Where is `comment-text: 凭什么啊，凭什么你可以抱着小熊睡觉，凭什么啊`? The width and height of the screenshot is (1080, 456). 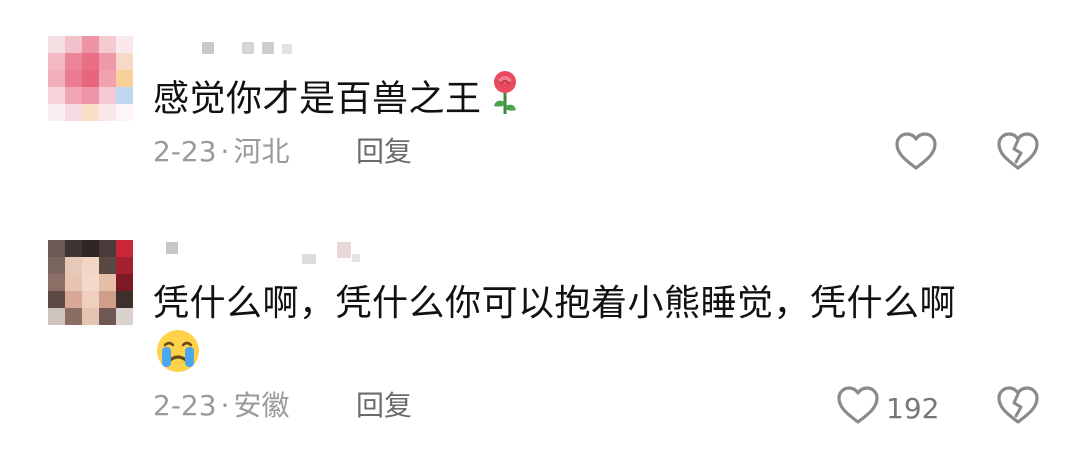
comment-text: 凭什么啊，凭什么你可以抱着小熊睡觉，凭什么啊 is located at coordinates (554, 304).